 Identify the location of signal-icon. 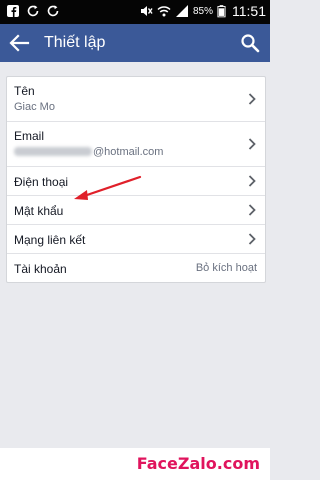
(181, 11).